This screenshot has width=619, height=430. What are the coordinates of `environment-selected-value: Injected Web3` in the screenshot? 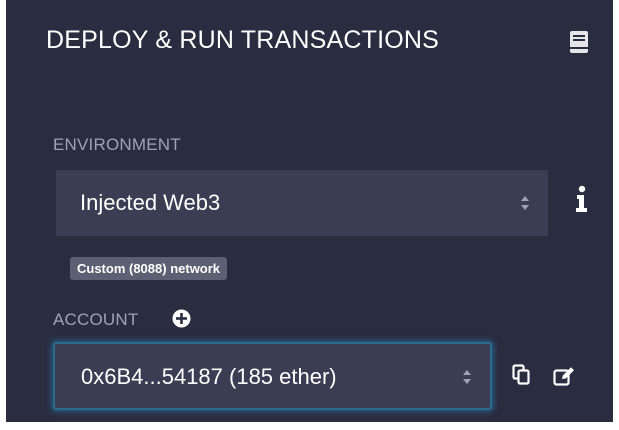 It's located at (150, 202).